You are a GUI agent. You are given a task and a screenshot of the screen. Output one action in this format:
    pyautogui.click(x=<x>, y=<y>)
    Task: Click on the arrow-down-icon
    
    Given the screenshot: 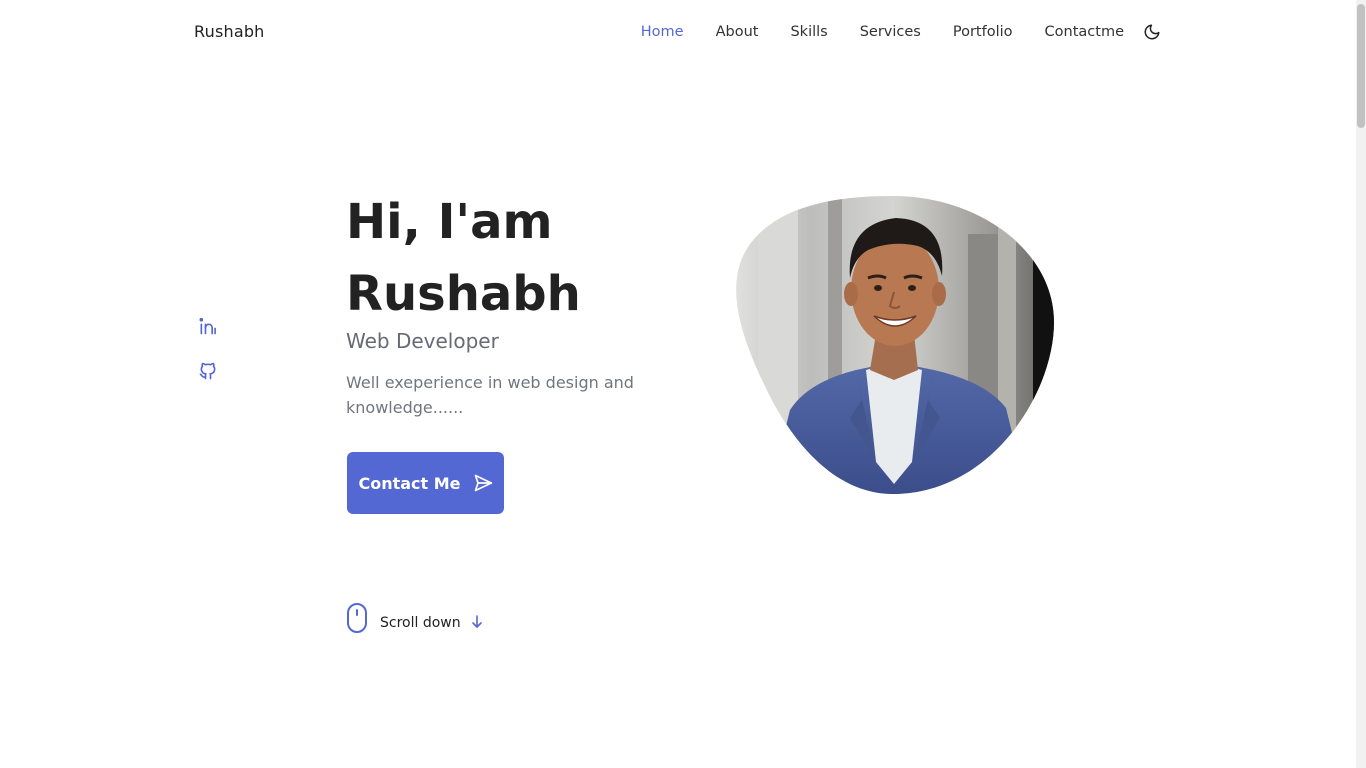 What is the action you would take?
    pyautogui.click(x=476, y=621)
    